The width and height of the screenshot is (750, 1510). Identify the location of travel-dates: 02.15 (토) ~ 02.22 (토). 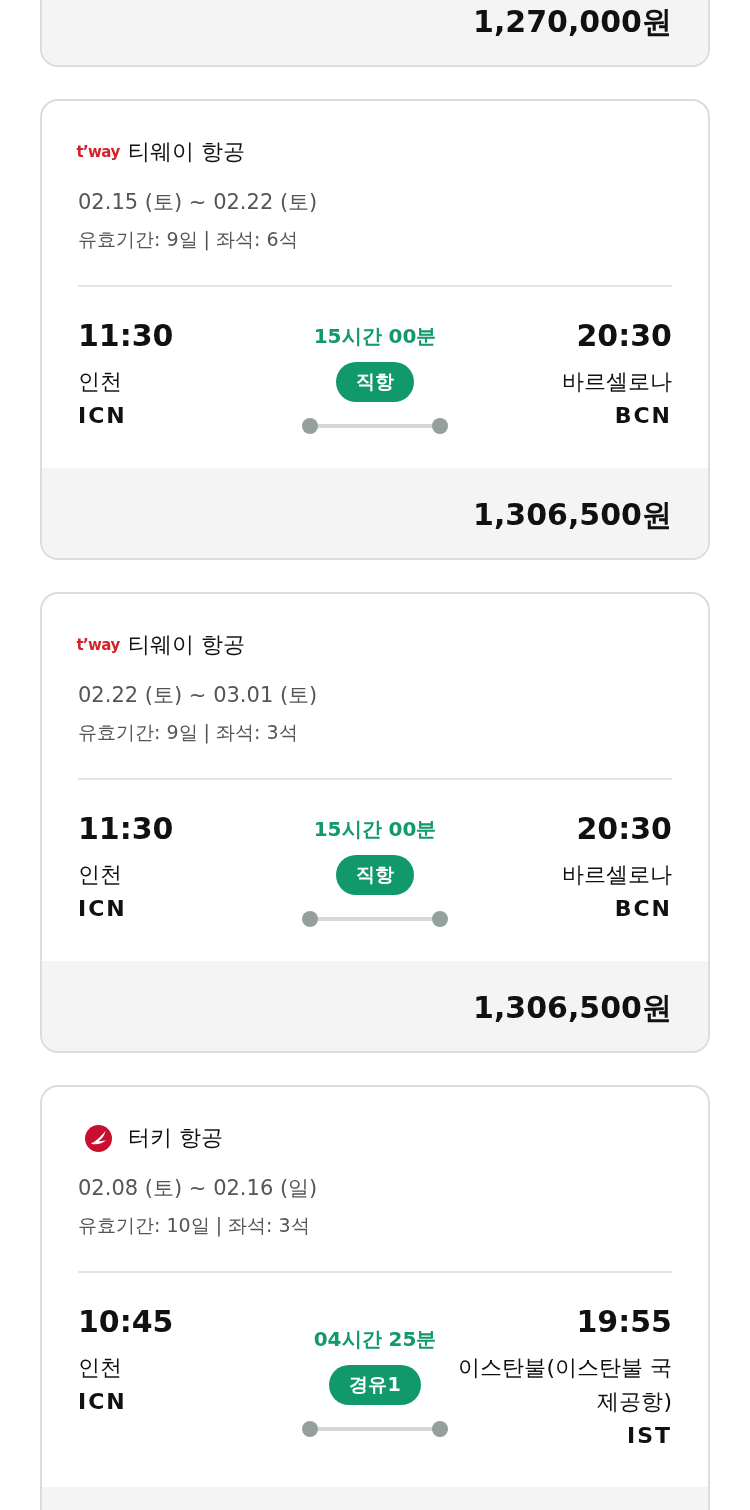
(198, 202).